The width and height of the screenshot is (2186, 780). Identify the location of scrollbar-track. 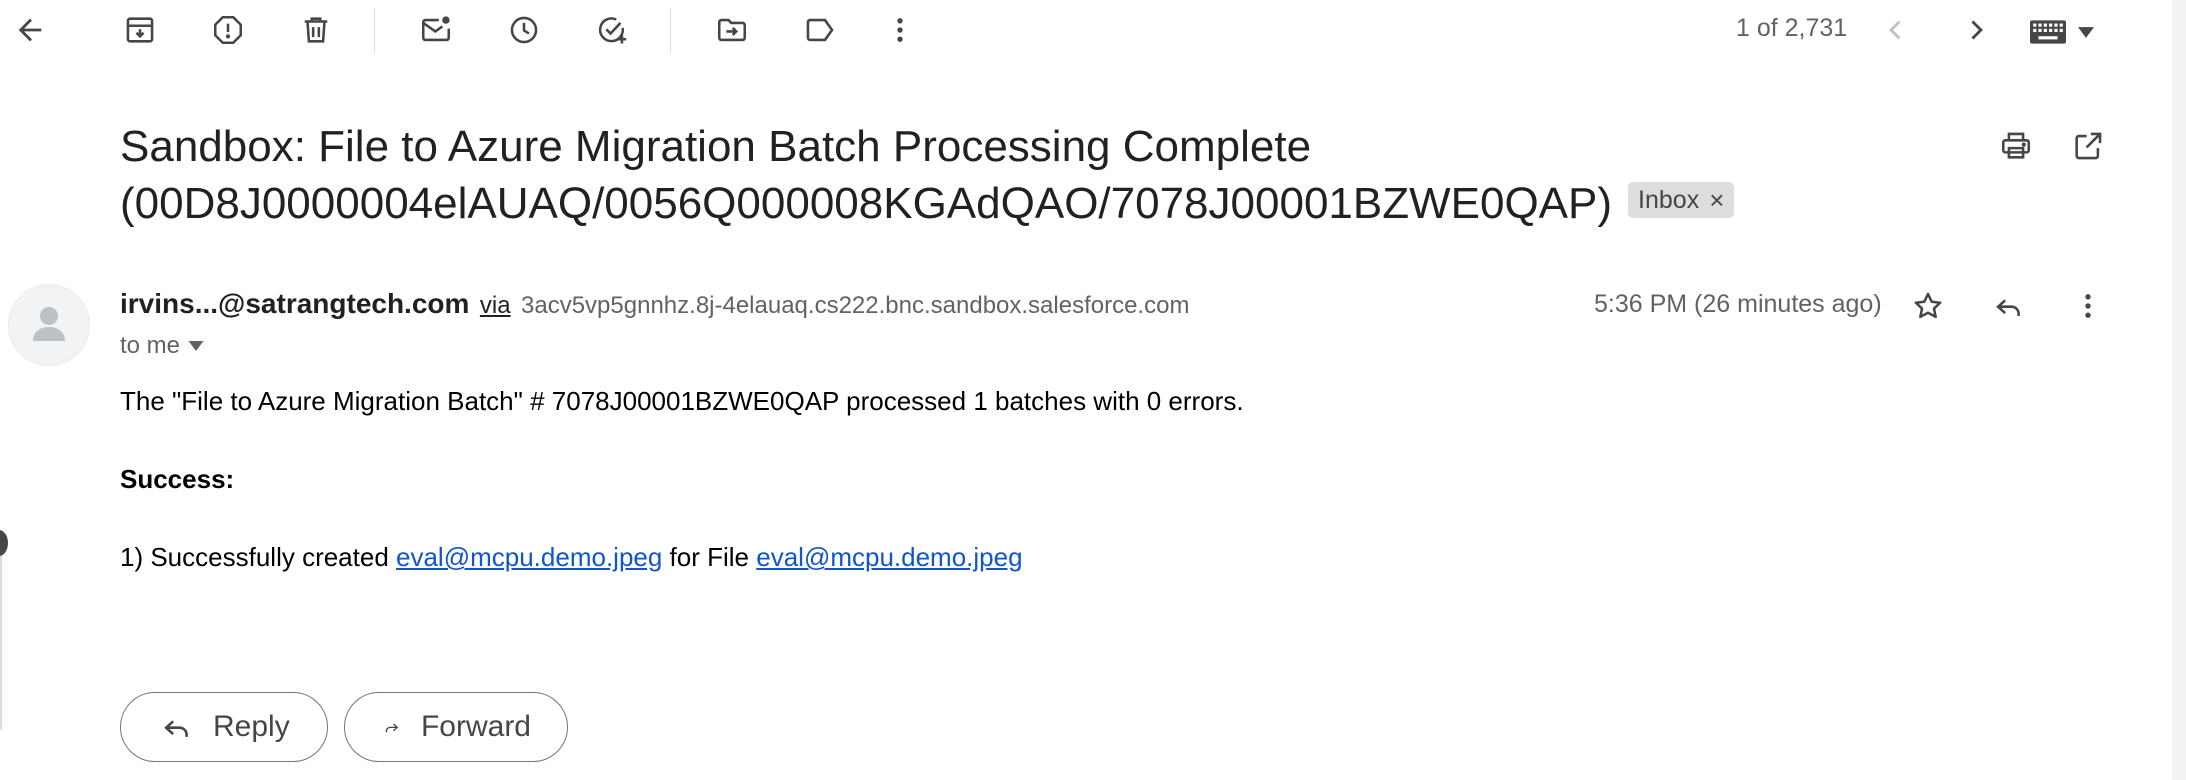
(2179, 390).